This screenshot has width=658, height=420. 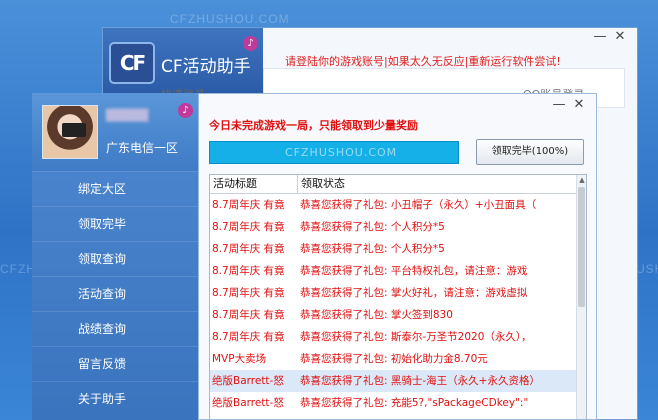 I want to click on scroll-thumb, so click(x=581, y=247).